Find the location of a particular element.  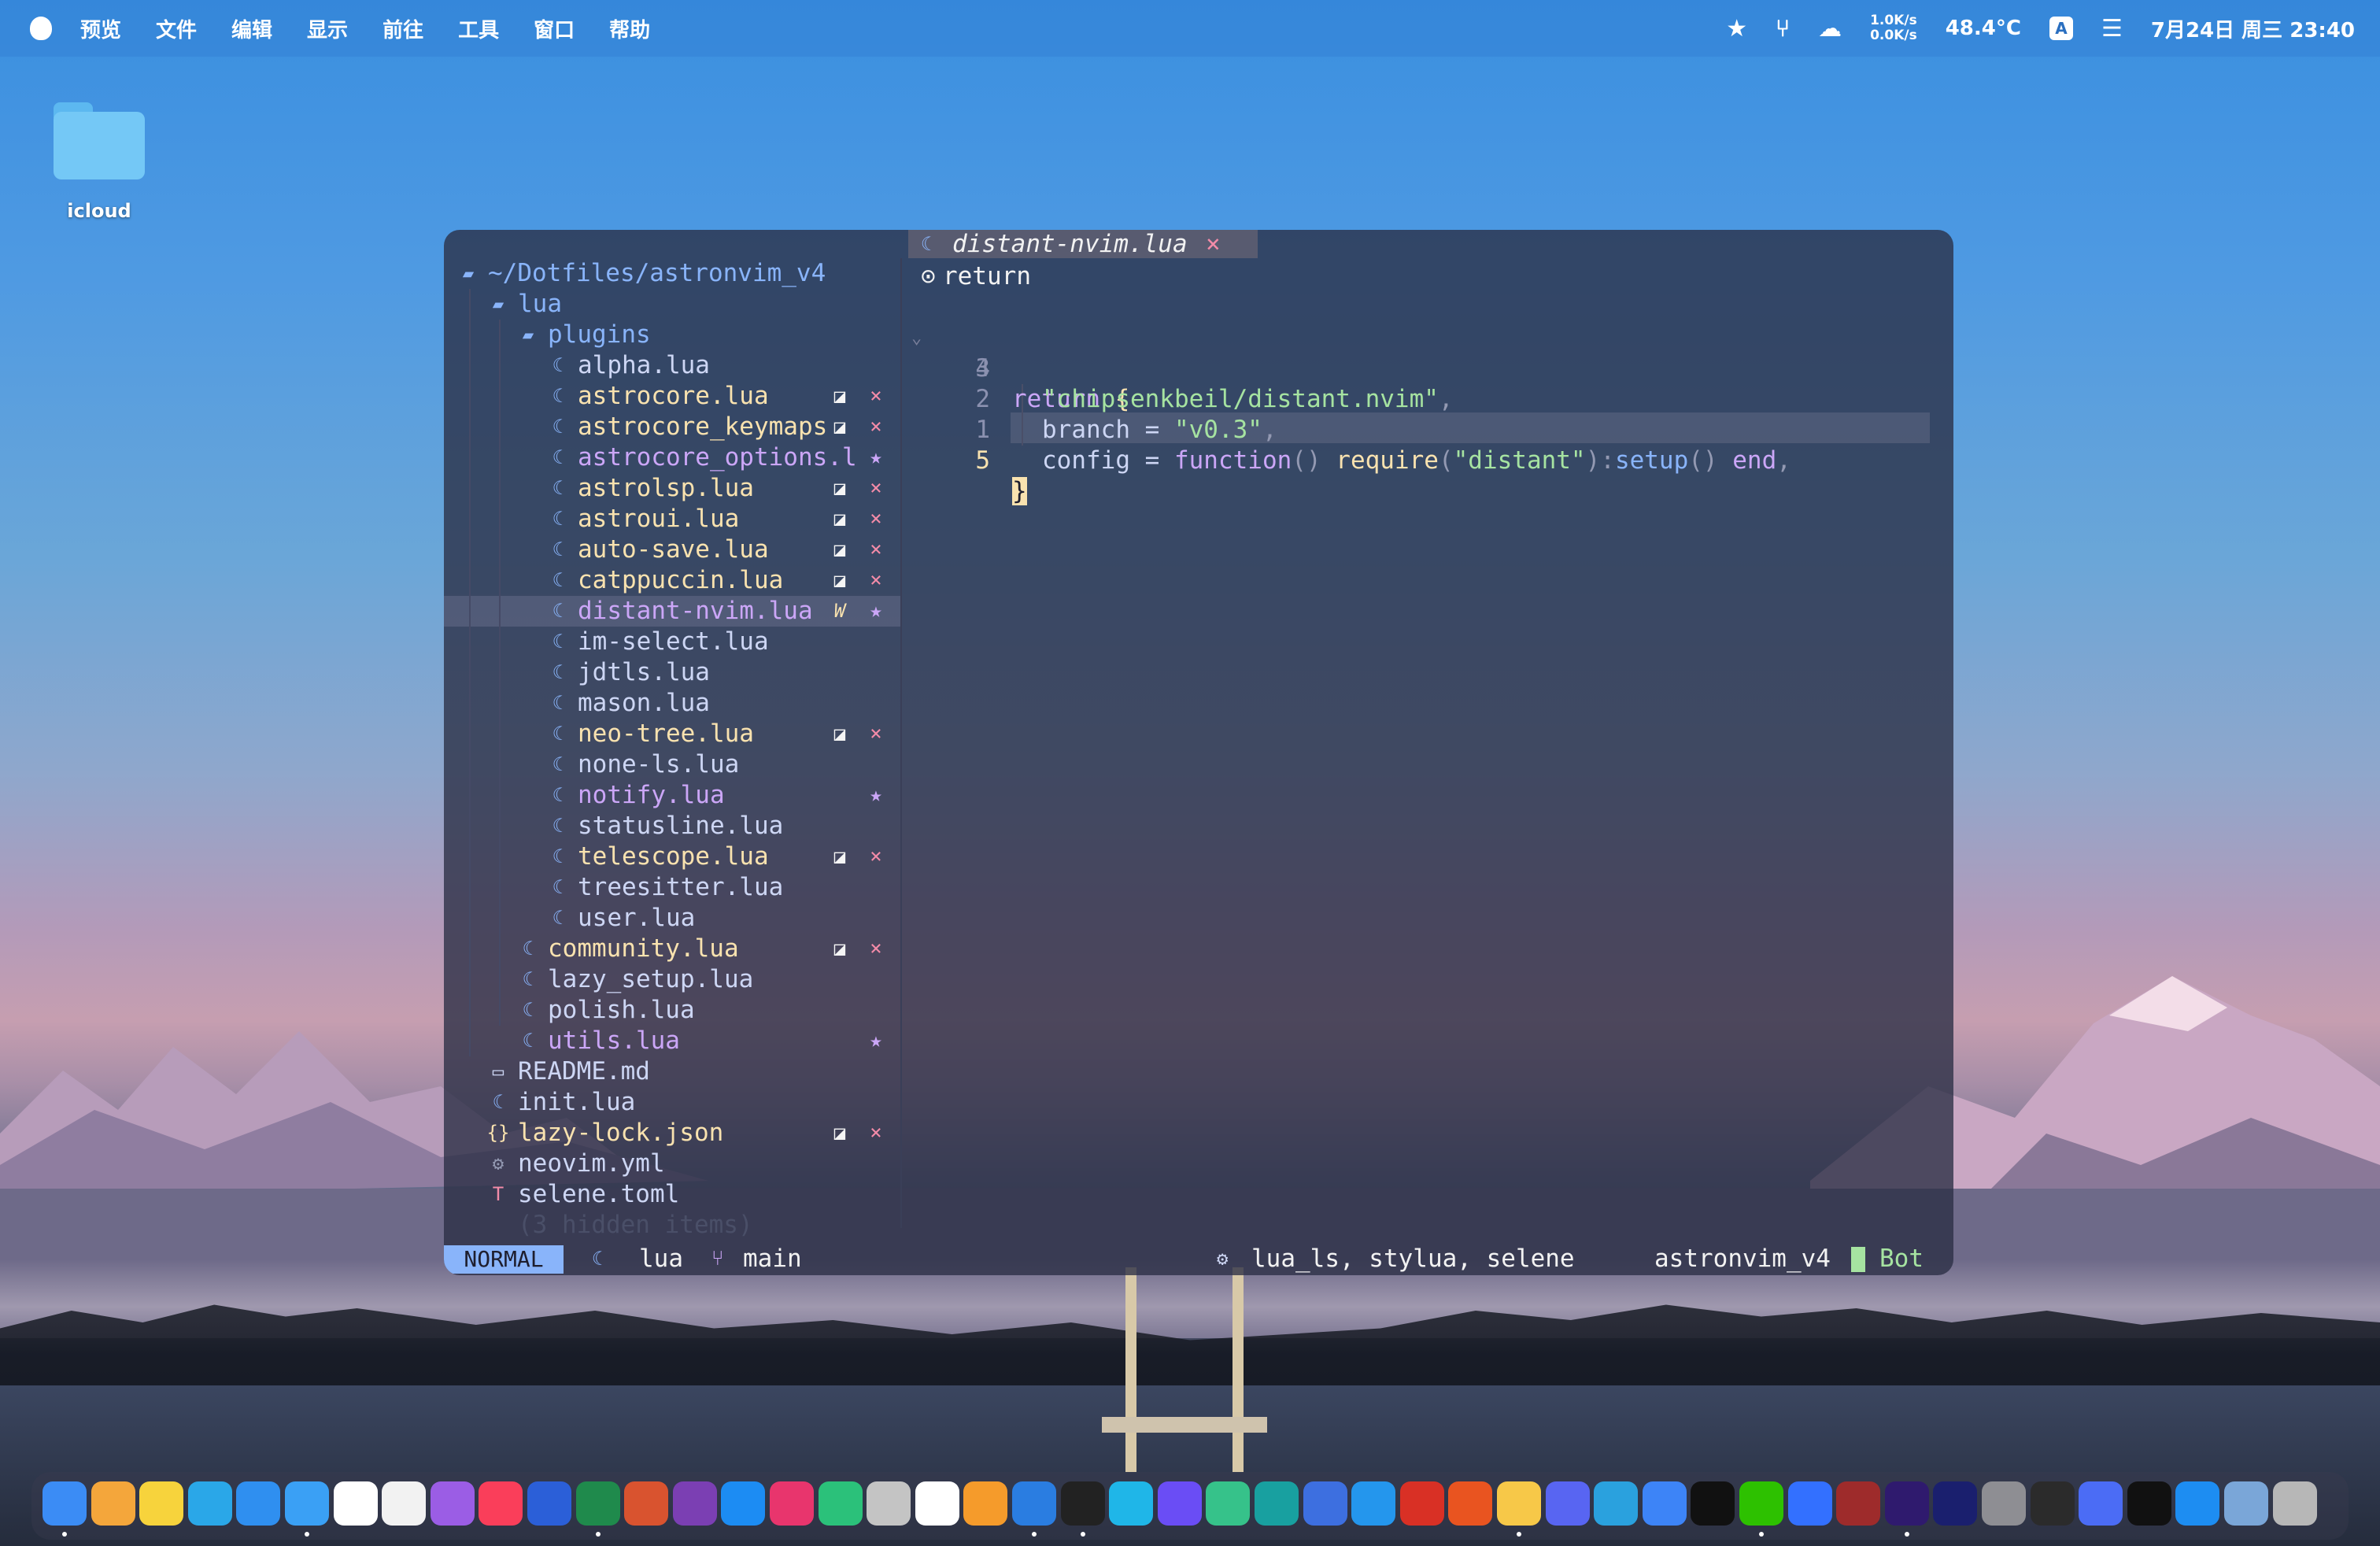

shortcuts-icon is located at coordinates (2101, 1503).